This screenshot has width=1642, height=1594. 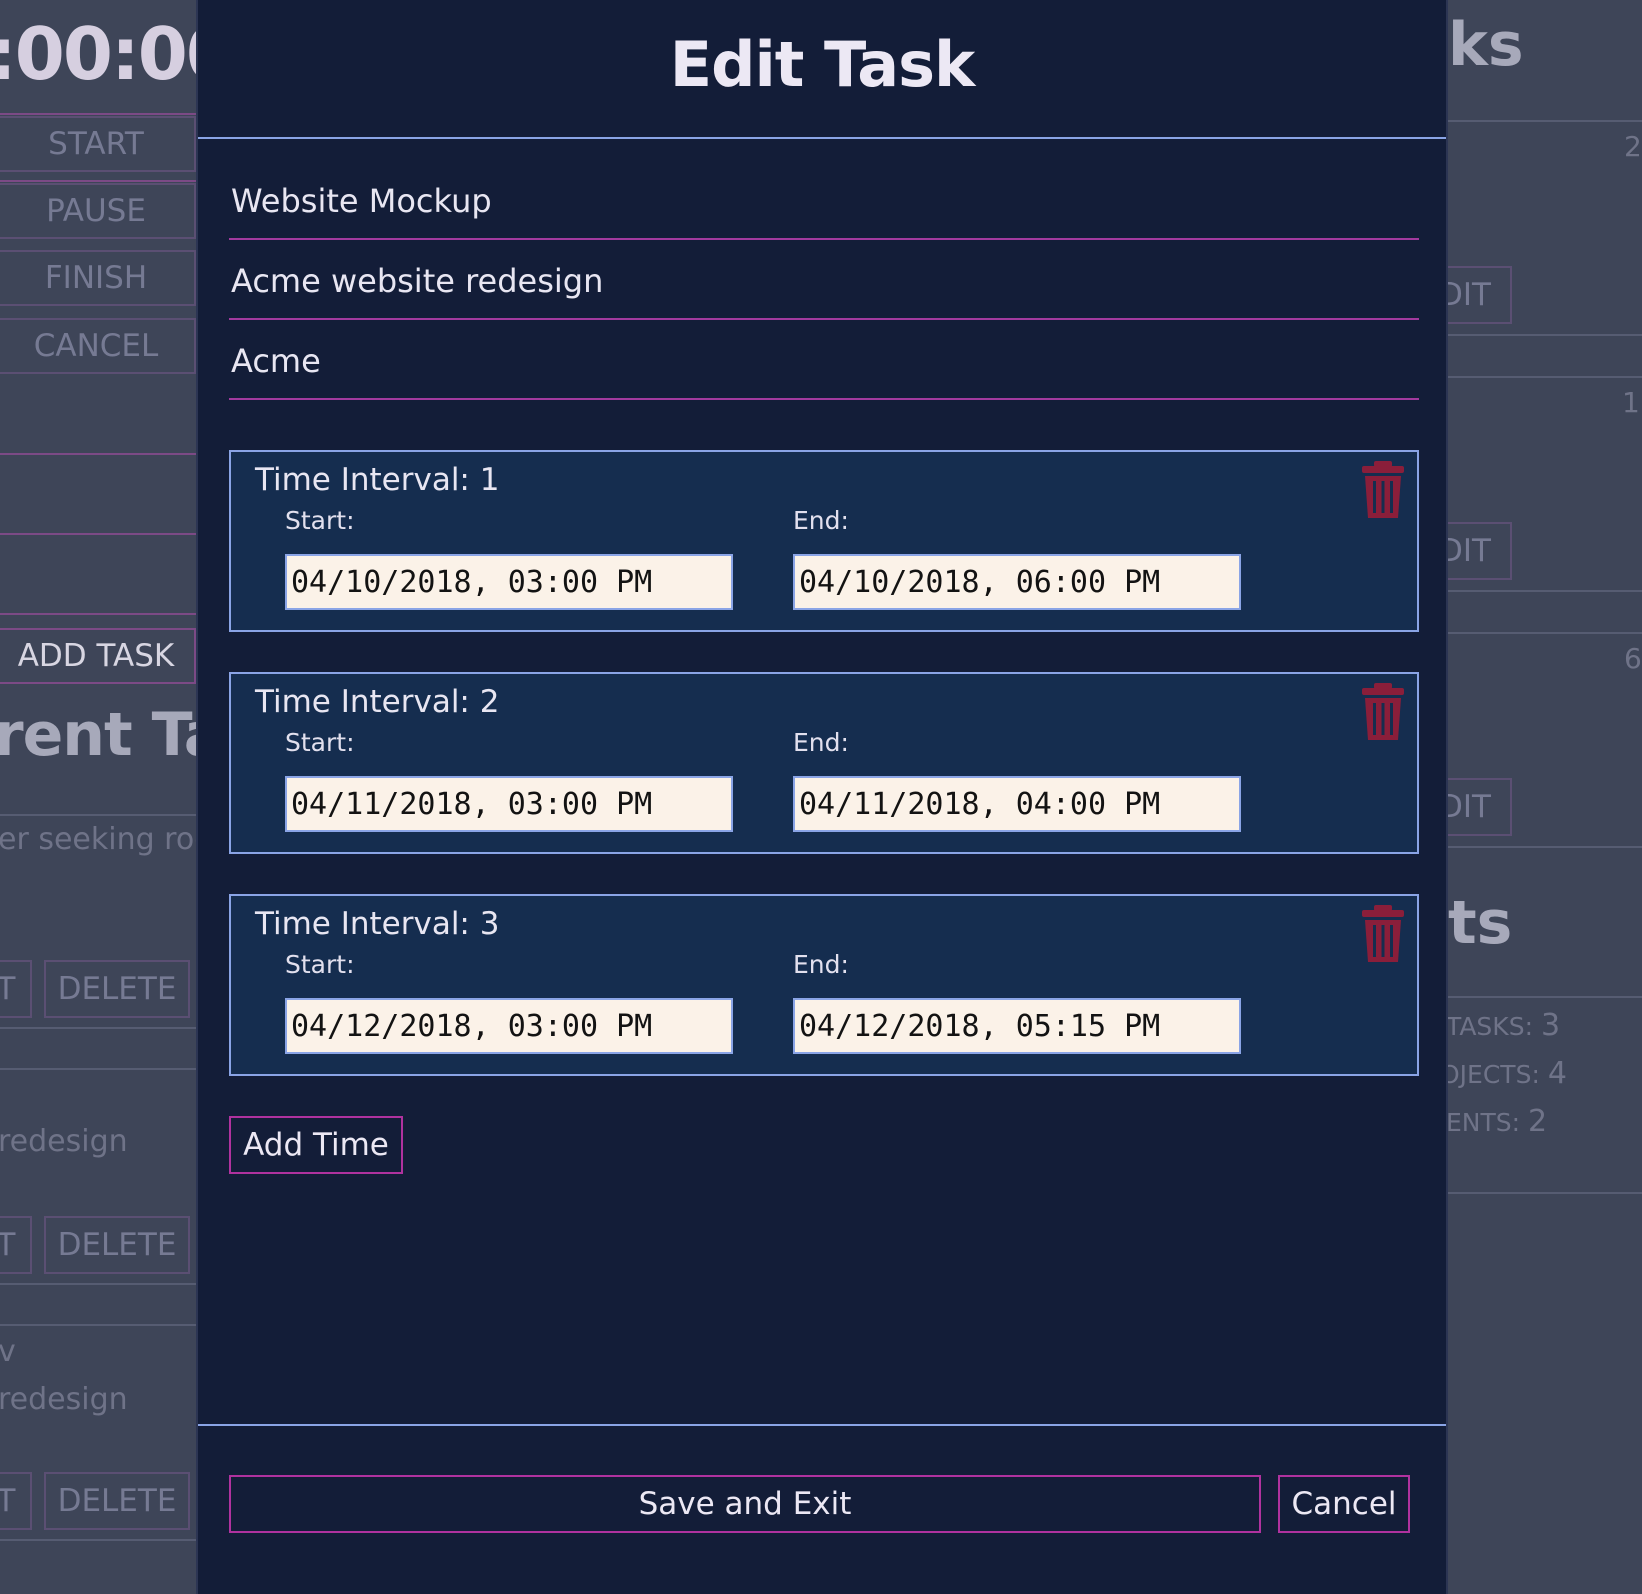 What do you see at coordinates (822, 138) in the screenshot?
I see `header-divider` at bounding box center [822, 138].